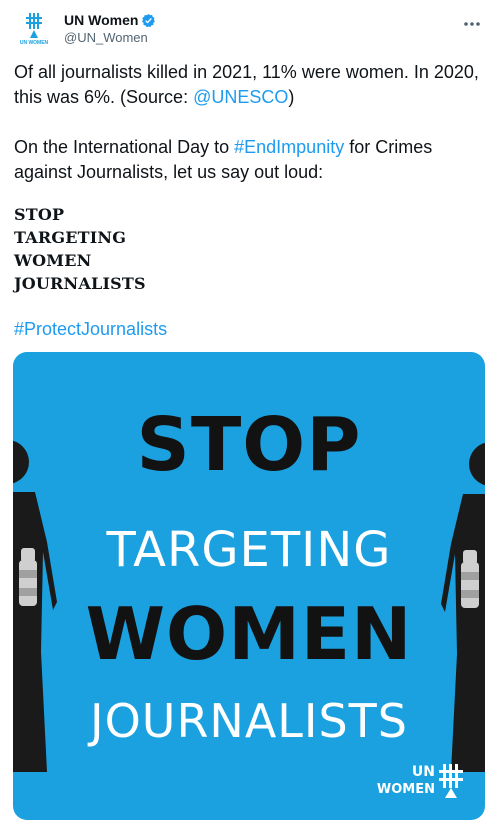 The width and height of the screenshot is (502, 826). What do you see at coordinates (39, 214) in the screenshot?
I see `bold-line-stop: STOP` at bounding box center [39, 214].